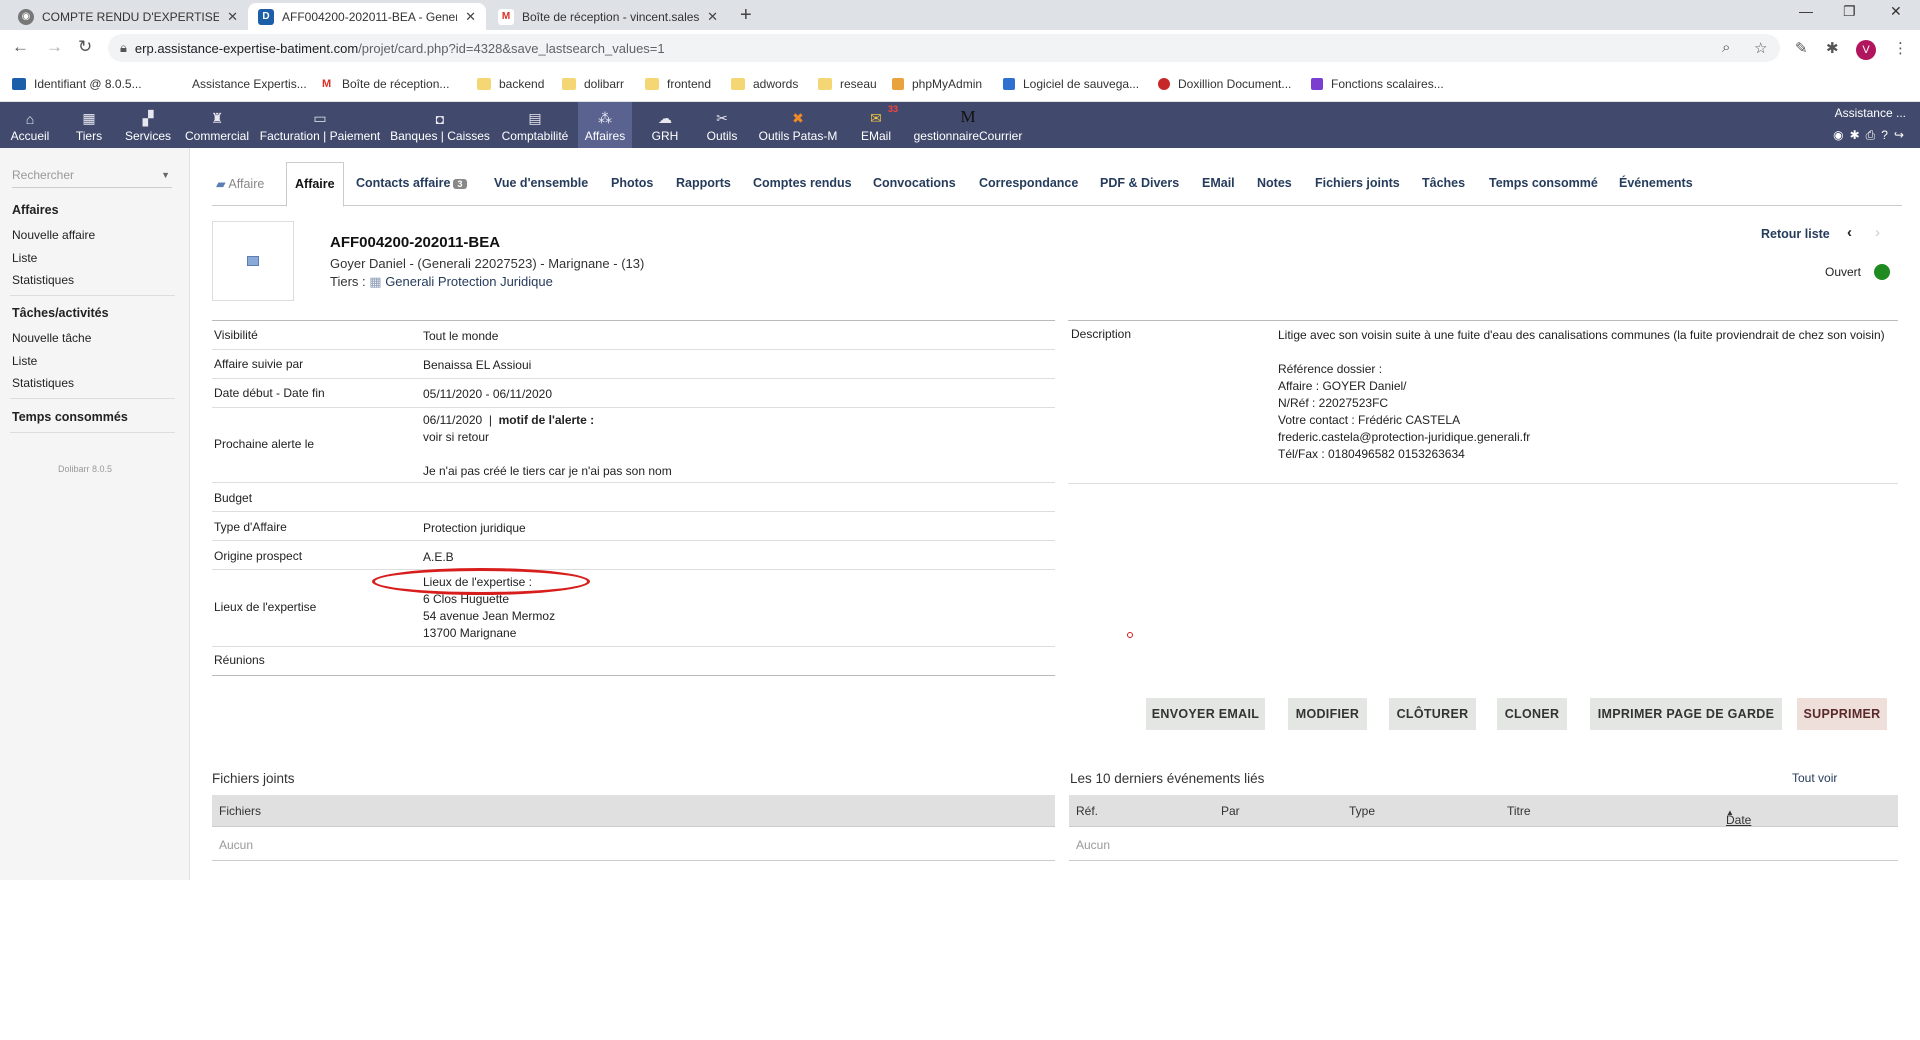 The height and width of the screenshot is (1040, 1920). Describe the element at coordinates (1806, 11) in the screenshot. I see `minimize-button: —` at that location.